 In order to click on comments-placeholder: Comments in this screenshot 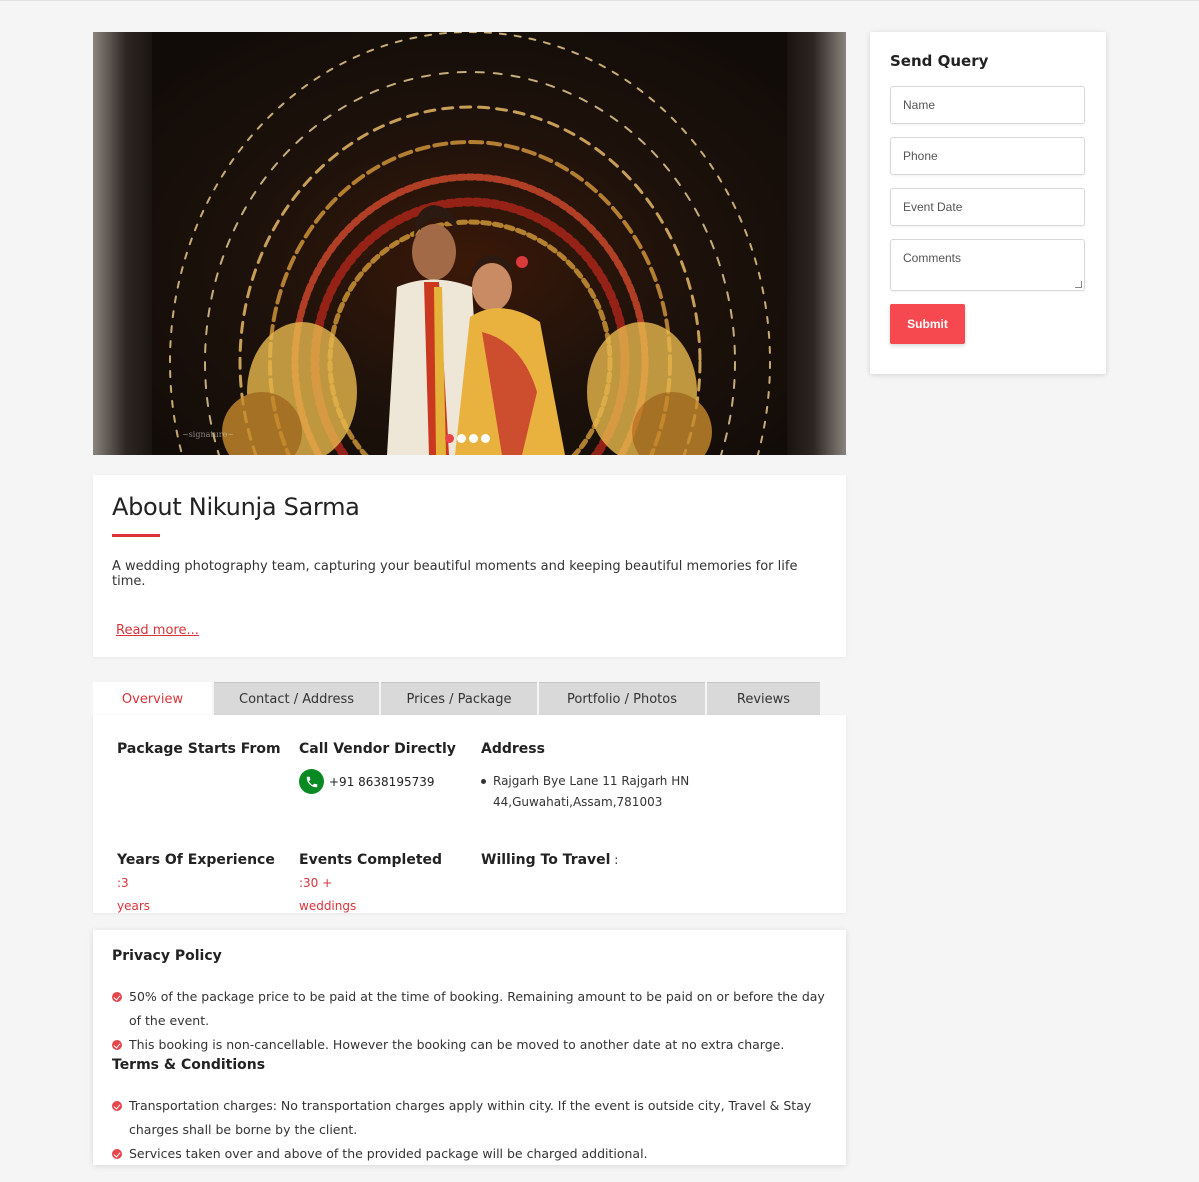, I will do `click(932, 258)`.